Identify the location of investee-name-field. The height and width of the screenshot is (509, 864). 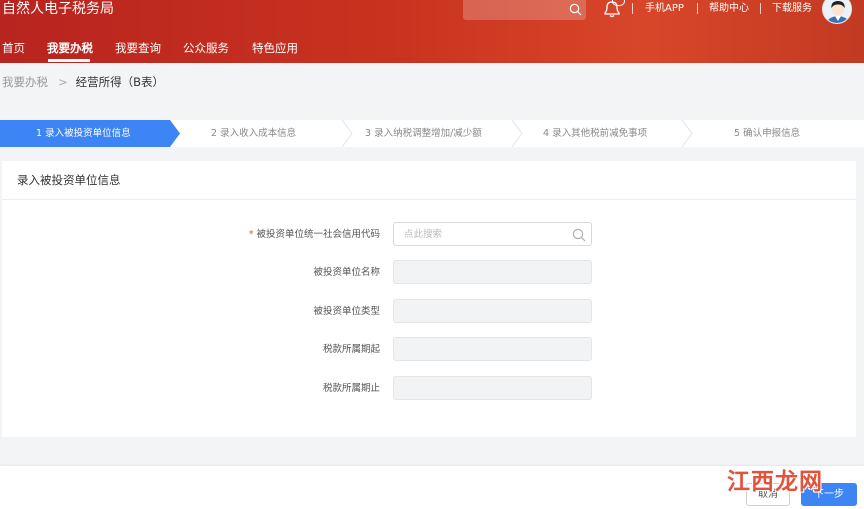
(492, 272).